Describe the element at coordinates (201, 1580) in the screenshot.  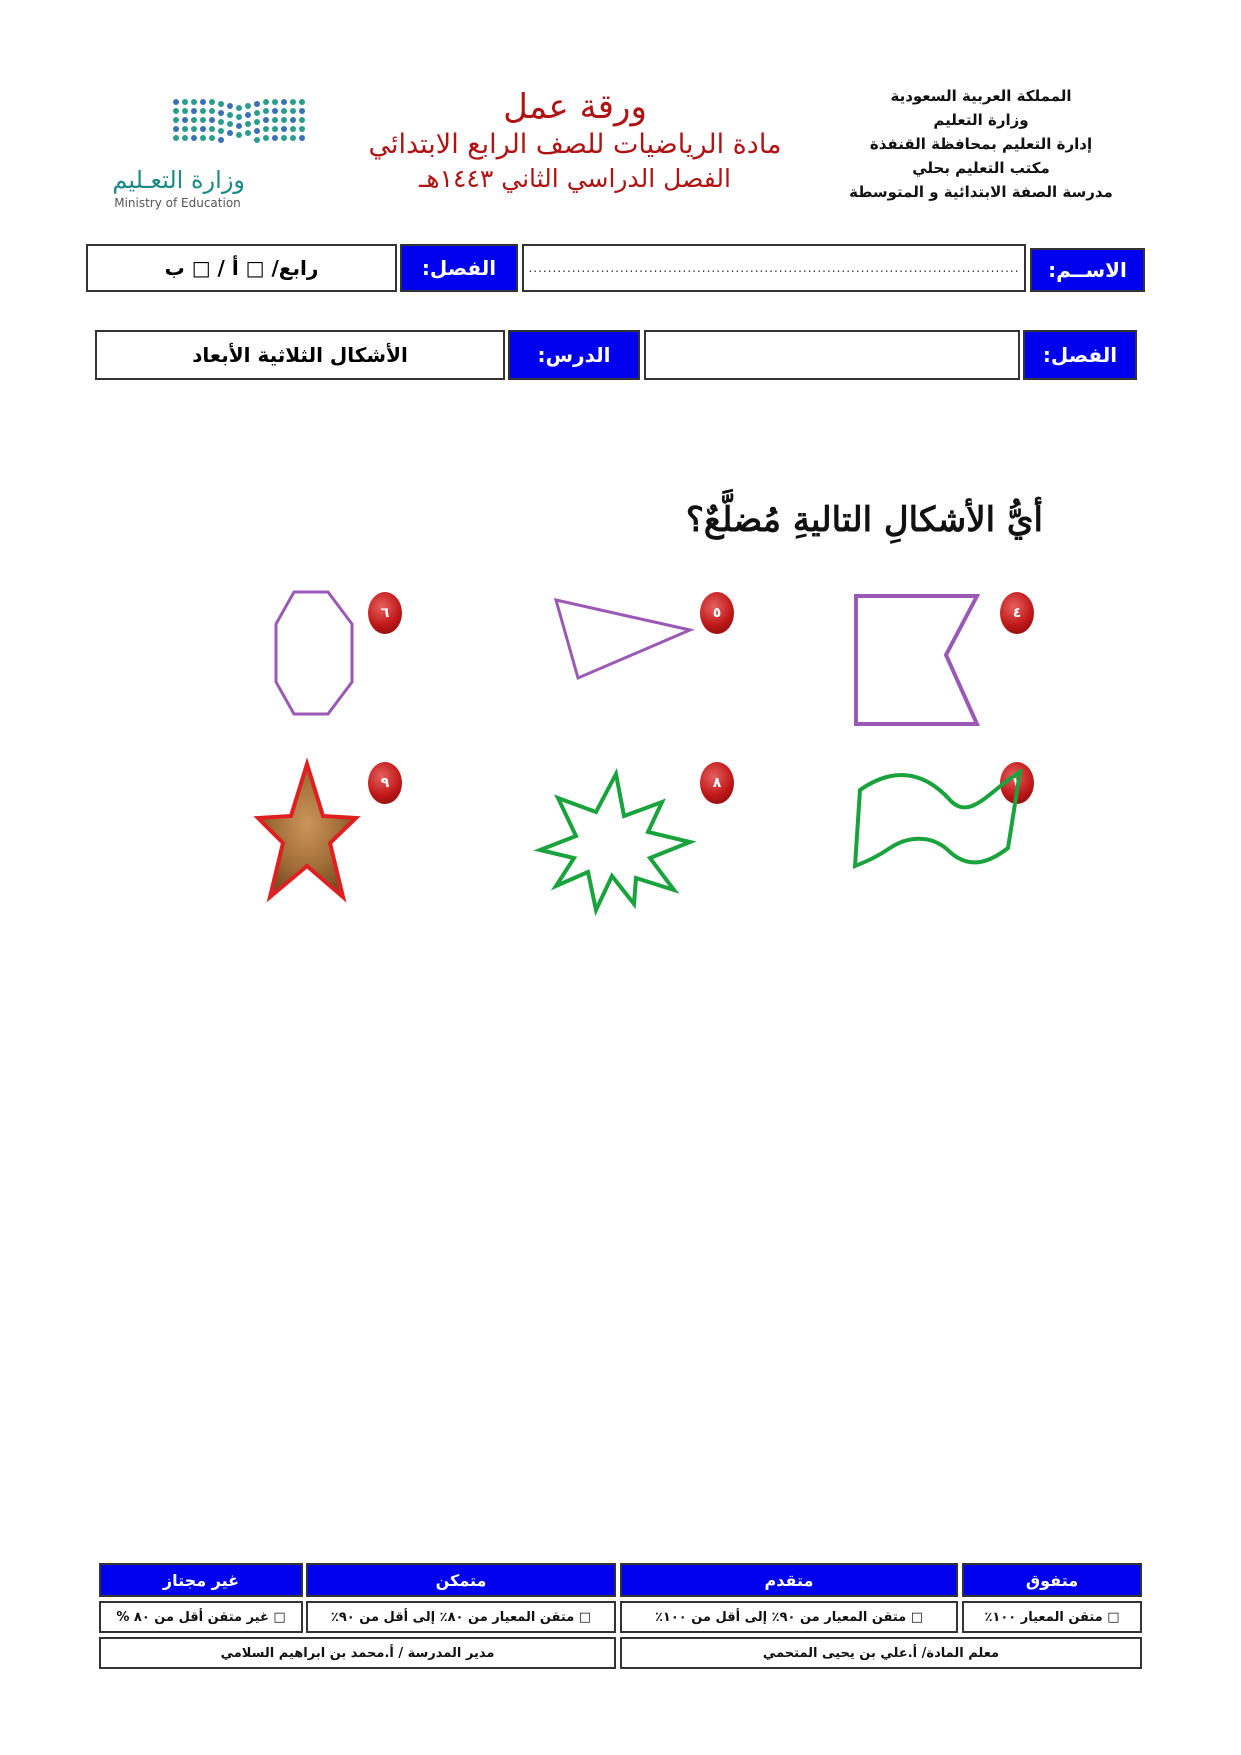
I see `level-fail-header: غير مجتاز` at that location.